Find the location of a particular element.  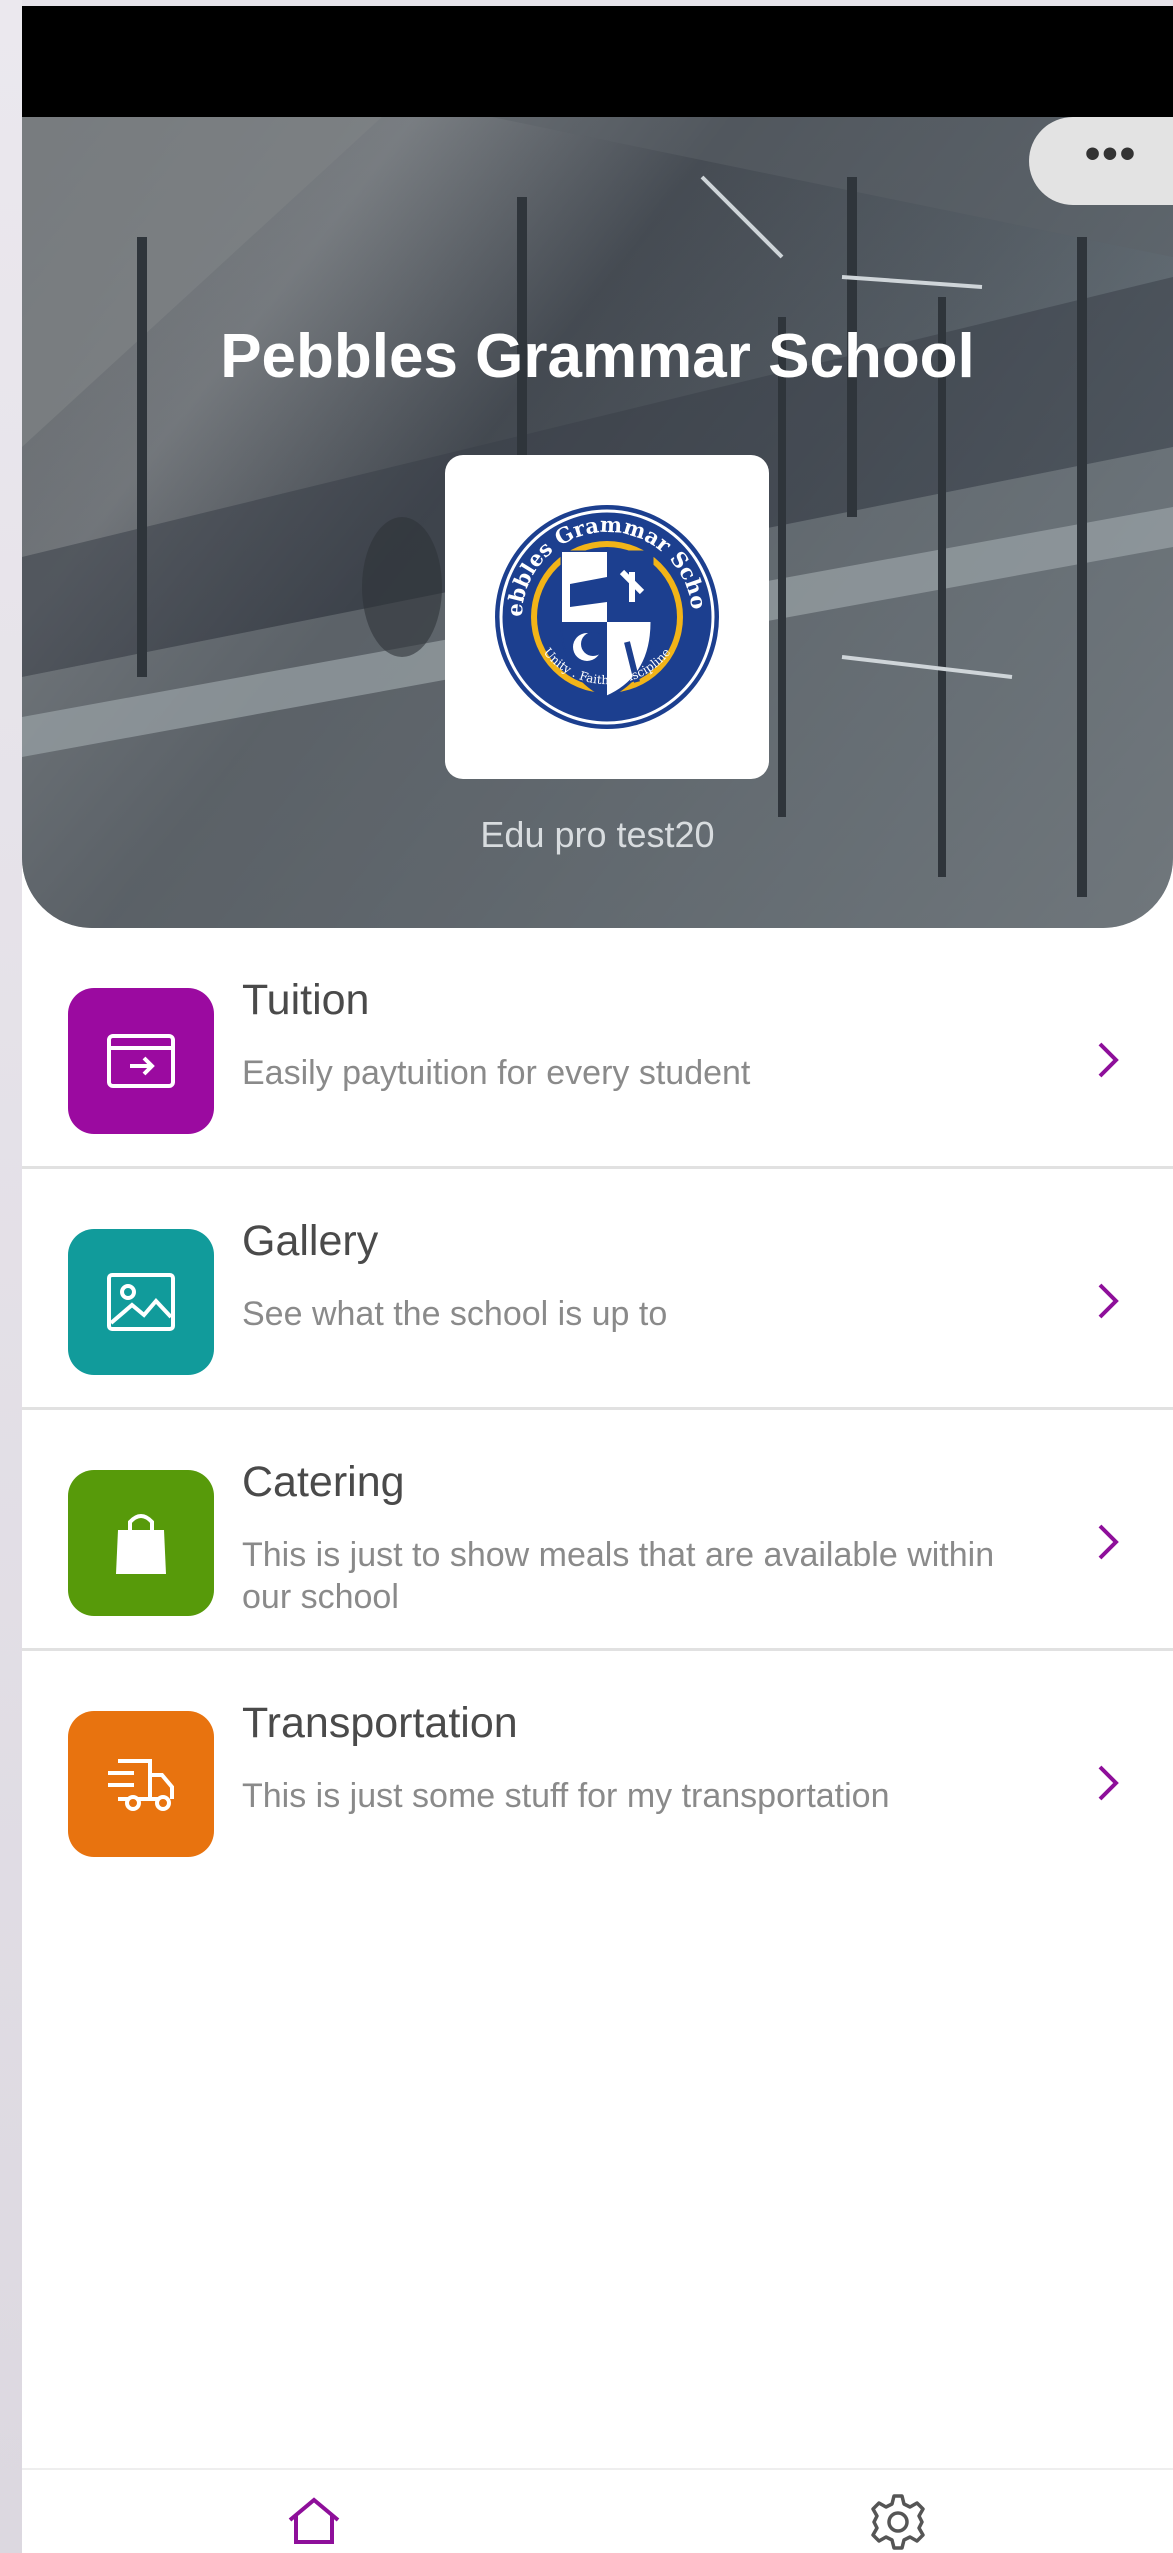

transportation-tile is located at coordinates (141, 1784).